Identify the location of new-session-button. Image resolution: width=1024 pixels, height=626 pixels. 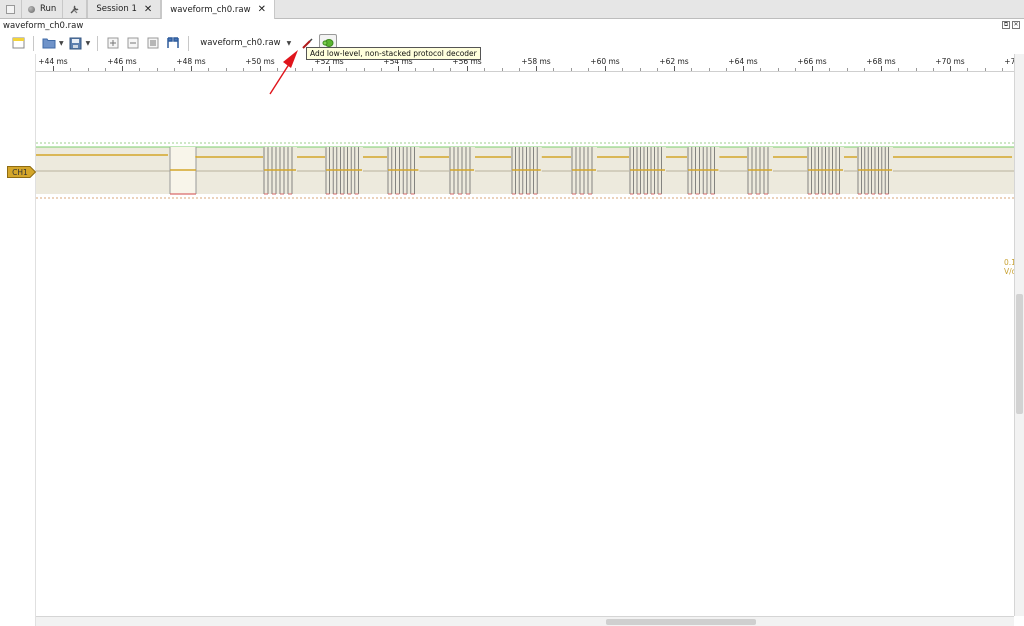
(18, 43).